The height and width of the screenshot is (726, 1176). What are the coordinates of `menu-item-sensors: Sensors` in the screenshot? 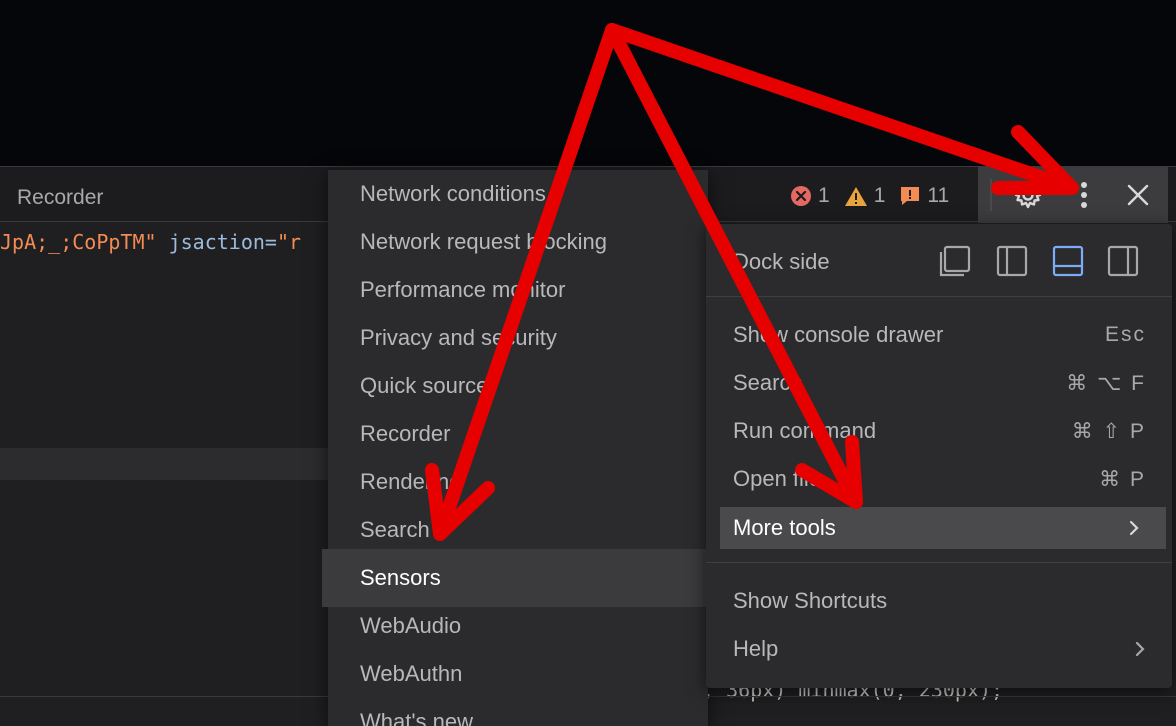 It's located at (515, 578).